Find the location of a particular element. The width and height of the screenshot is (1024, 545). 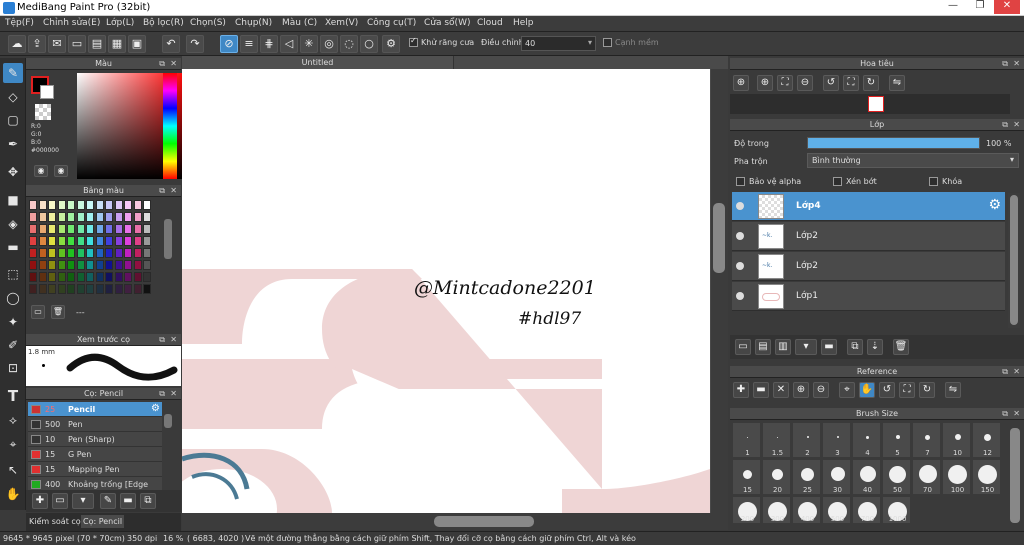

vertical-scrollbar is located at coordinates (719, 291).